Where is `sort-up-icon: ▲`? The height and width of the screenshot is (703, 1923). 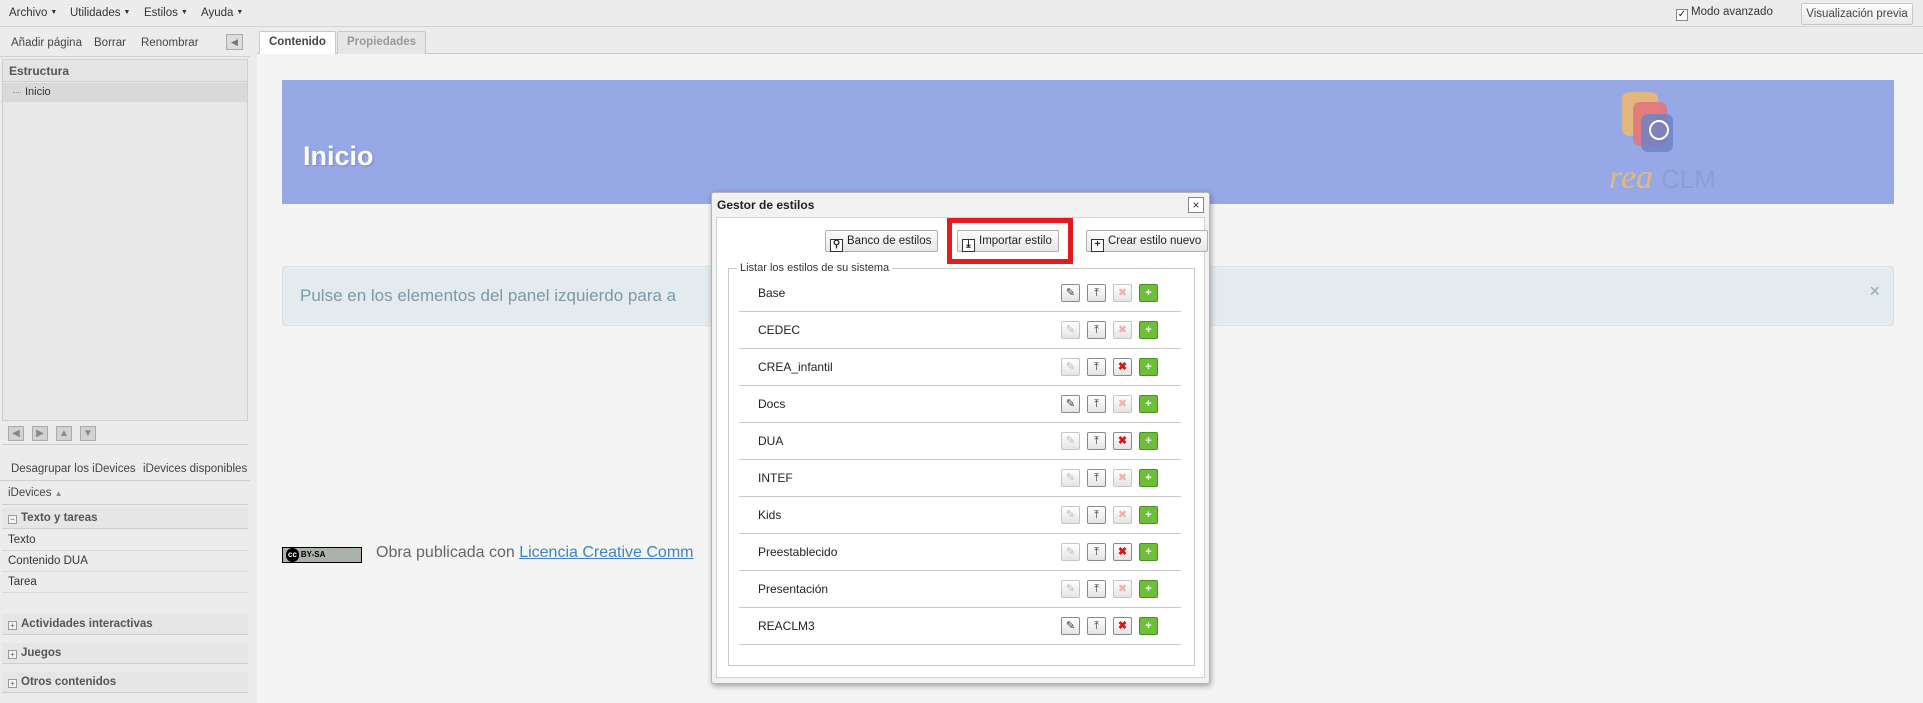
sort-up-icon: ▲ is located at coordinates (58, 493).